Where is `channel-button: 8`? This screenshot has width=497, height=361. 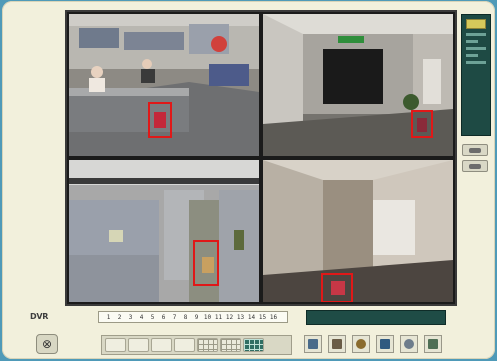 channel-button: 8 is located at coordinates (185, 317).